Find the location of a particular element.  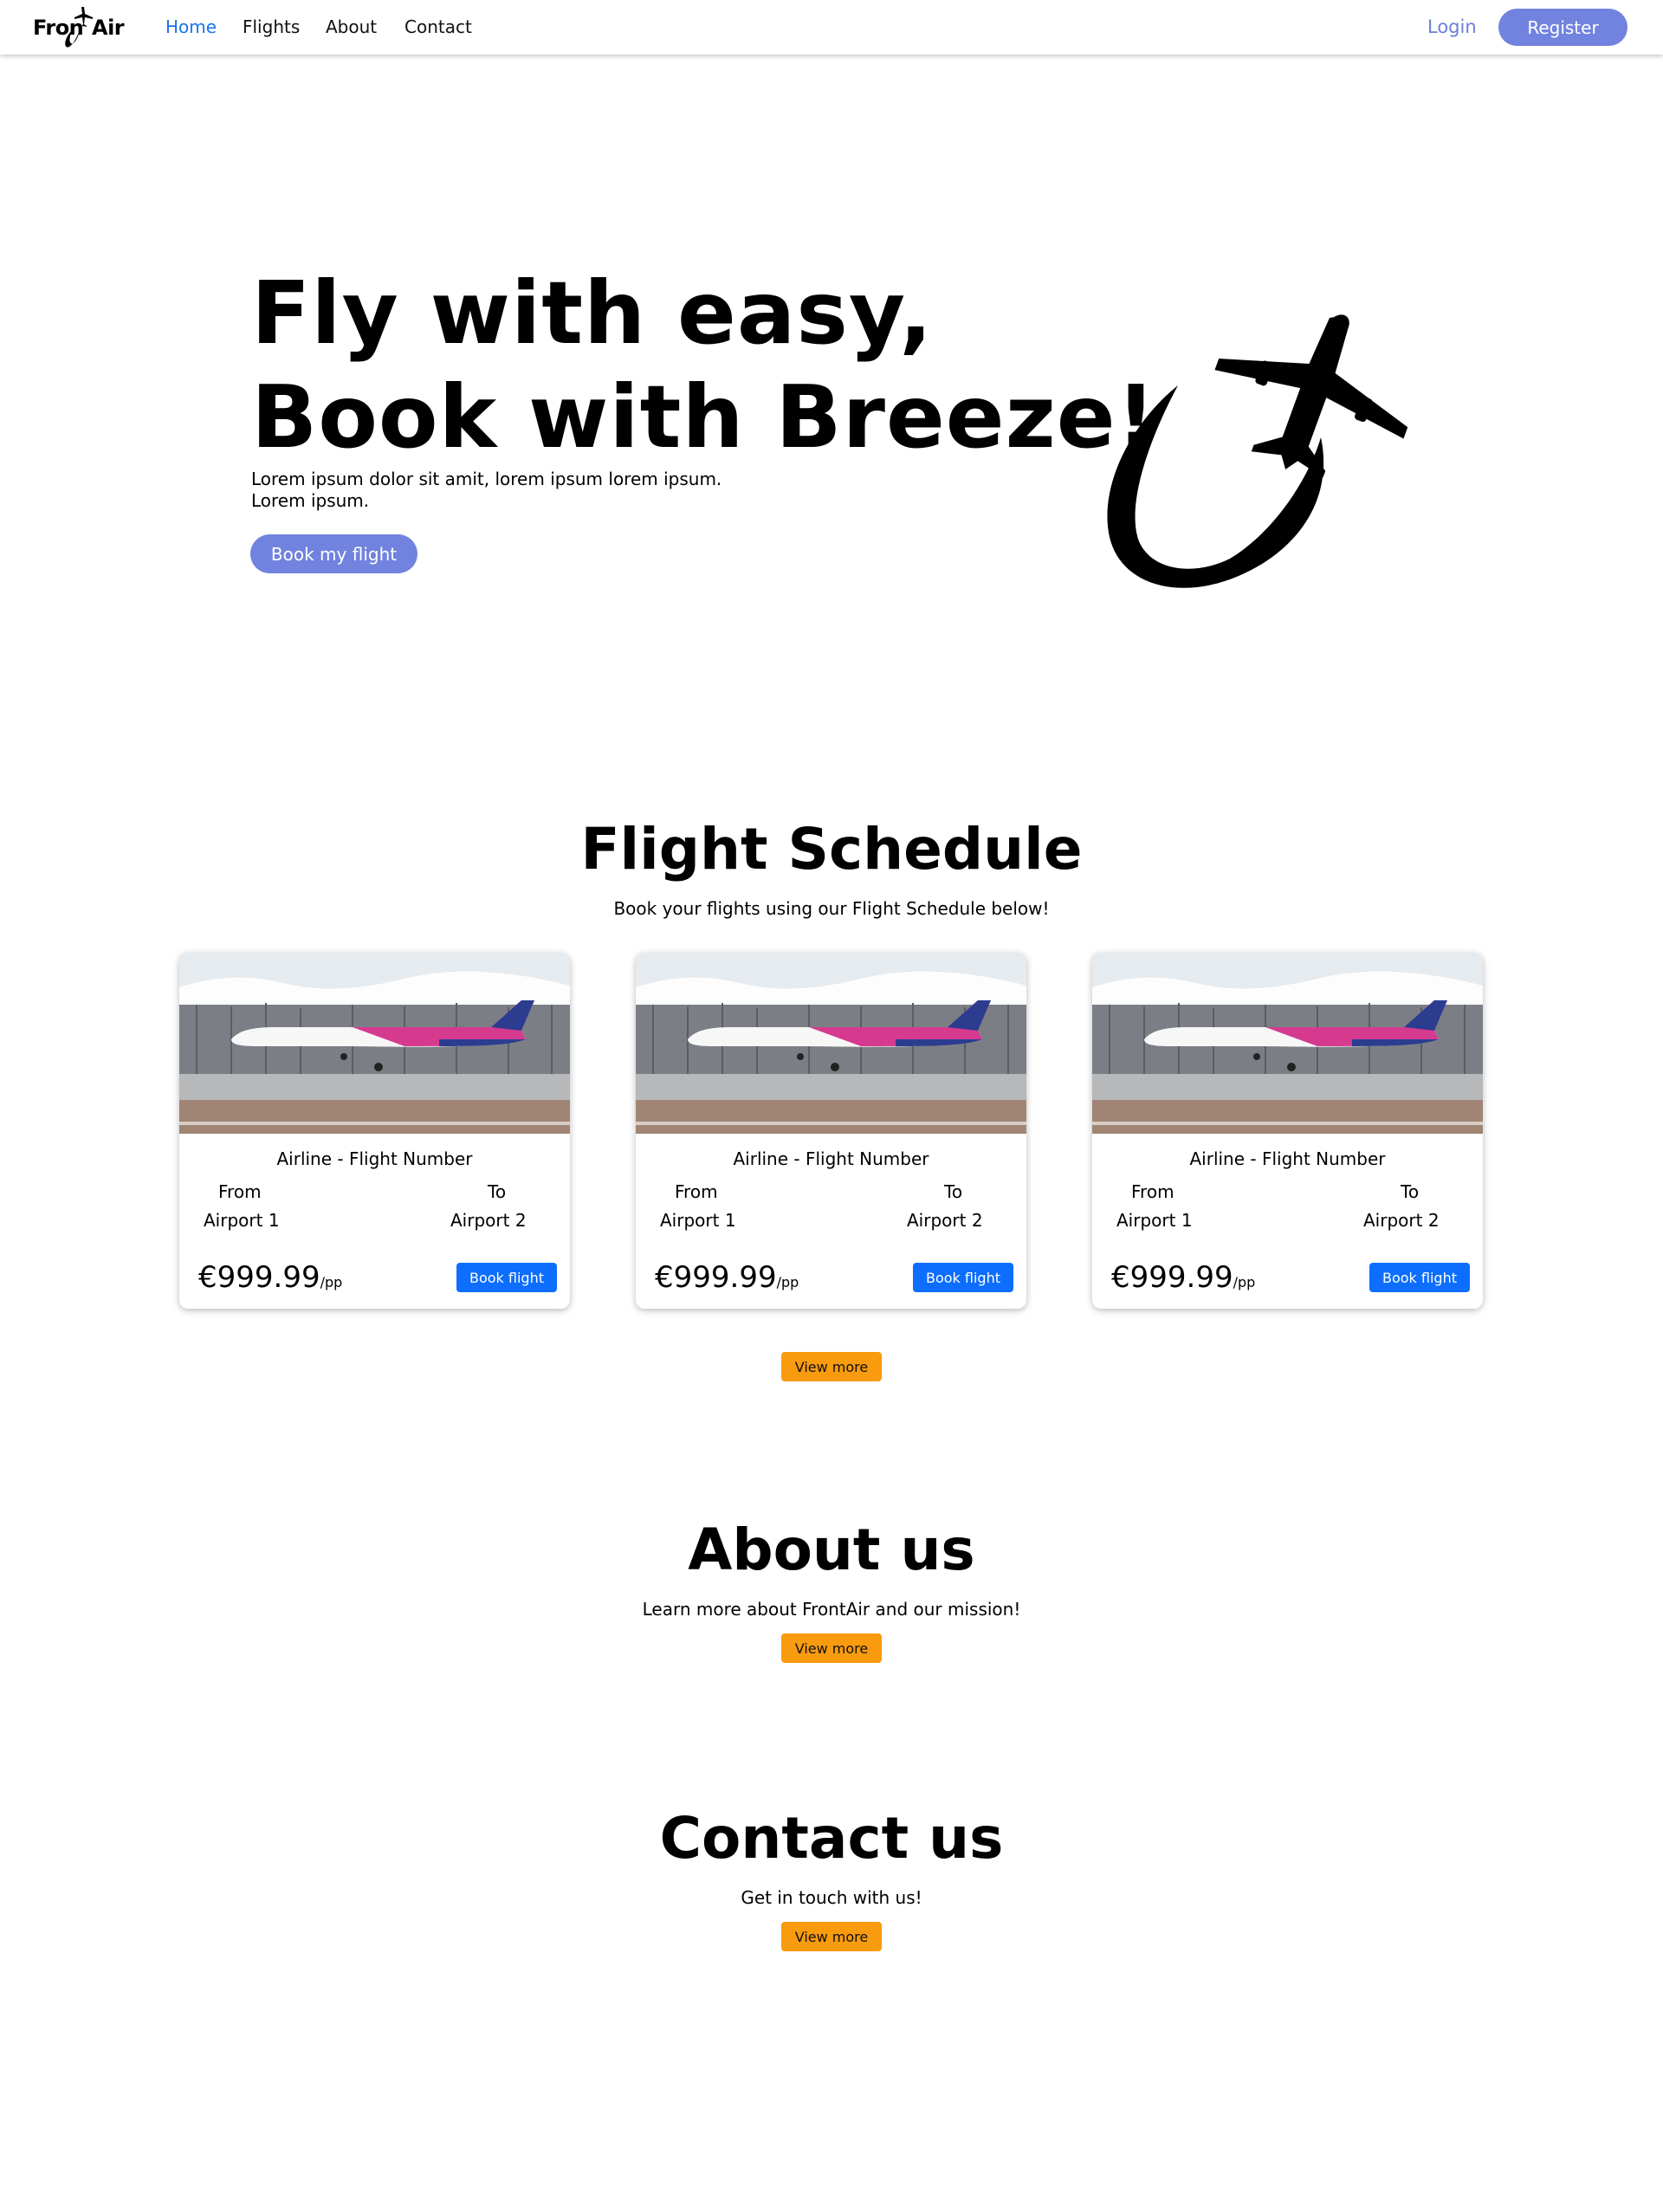

nav-link-home: Home is located at coordinates (191, 26).